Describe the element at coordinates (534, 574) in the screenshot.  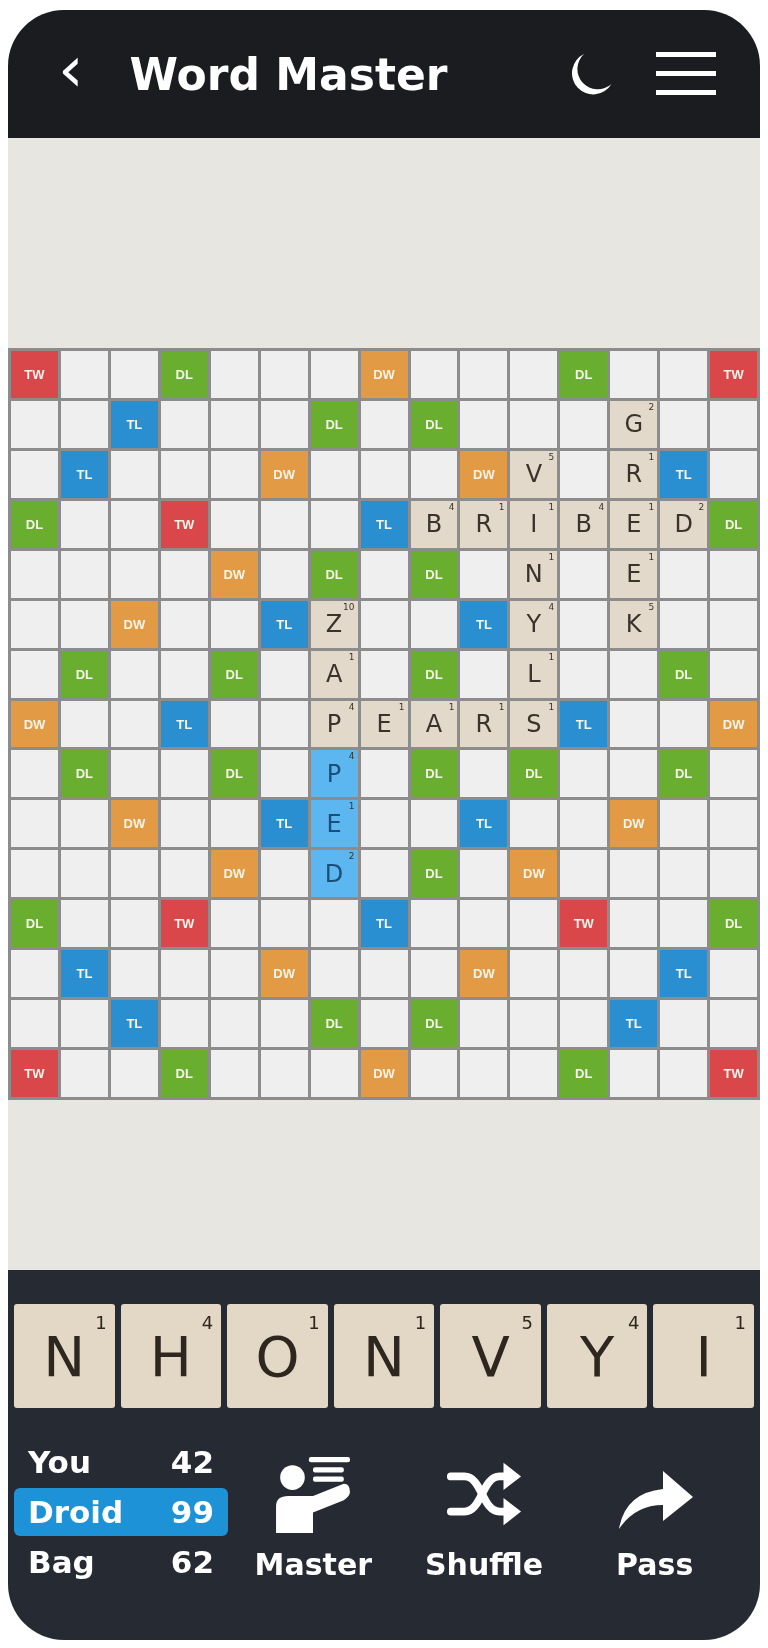
I see `letter-tile: N 1` at that location.